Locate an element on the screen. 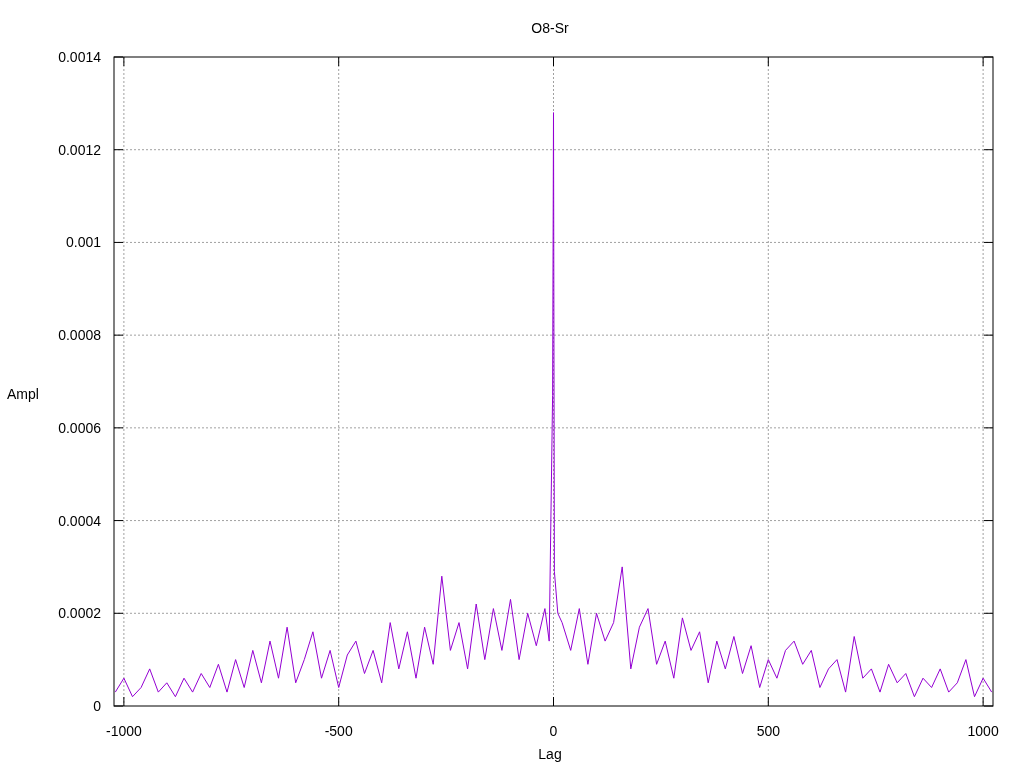  tick-label: -1000 is located at coordinates (123, 731).